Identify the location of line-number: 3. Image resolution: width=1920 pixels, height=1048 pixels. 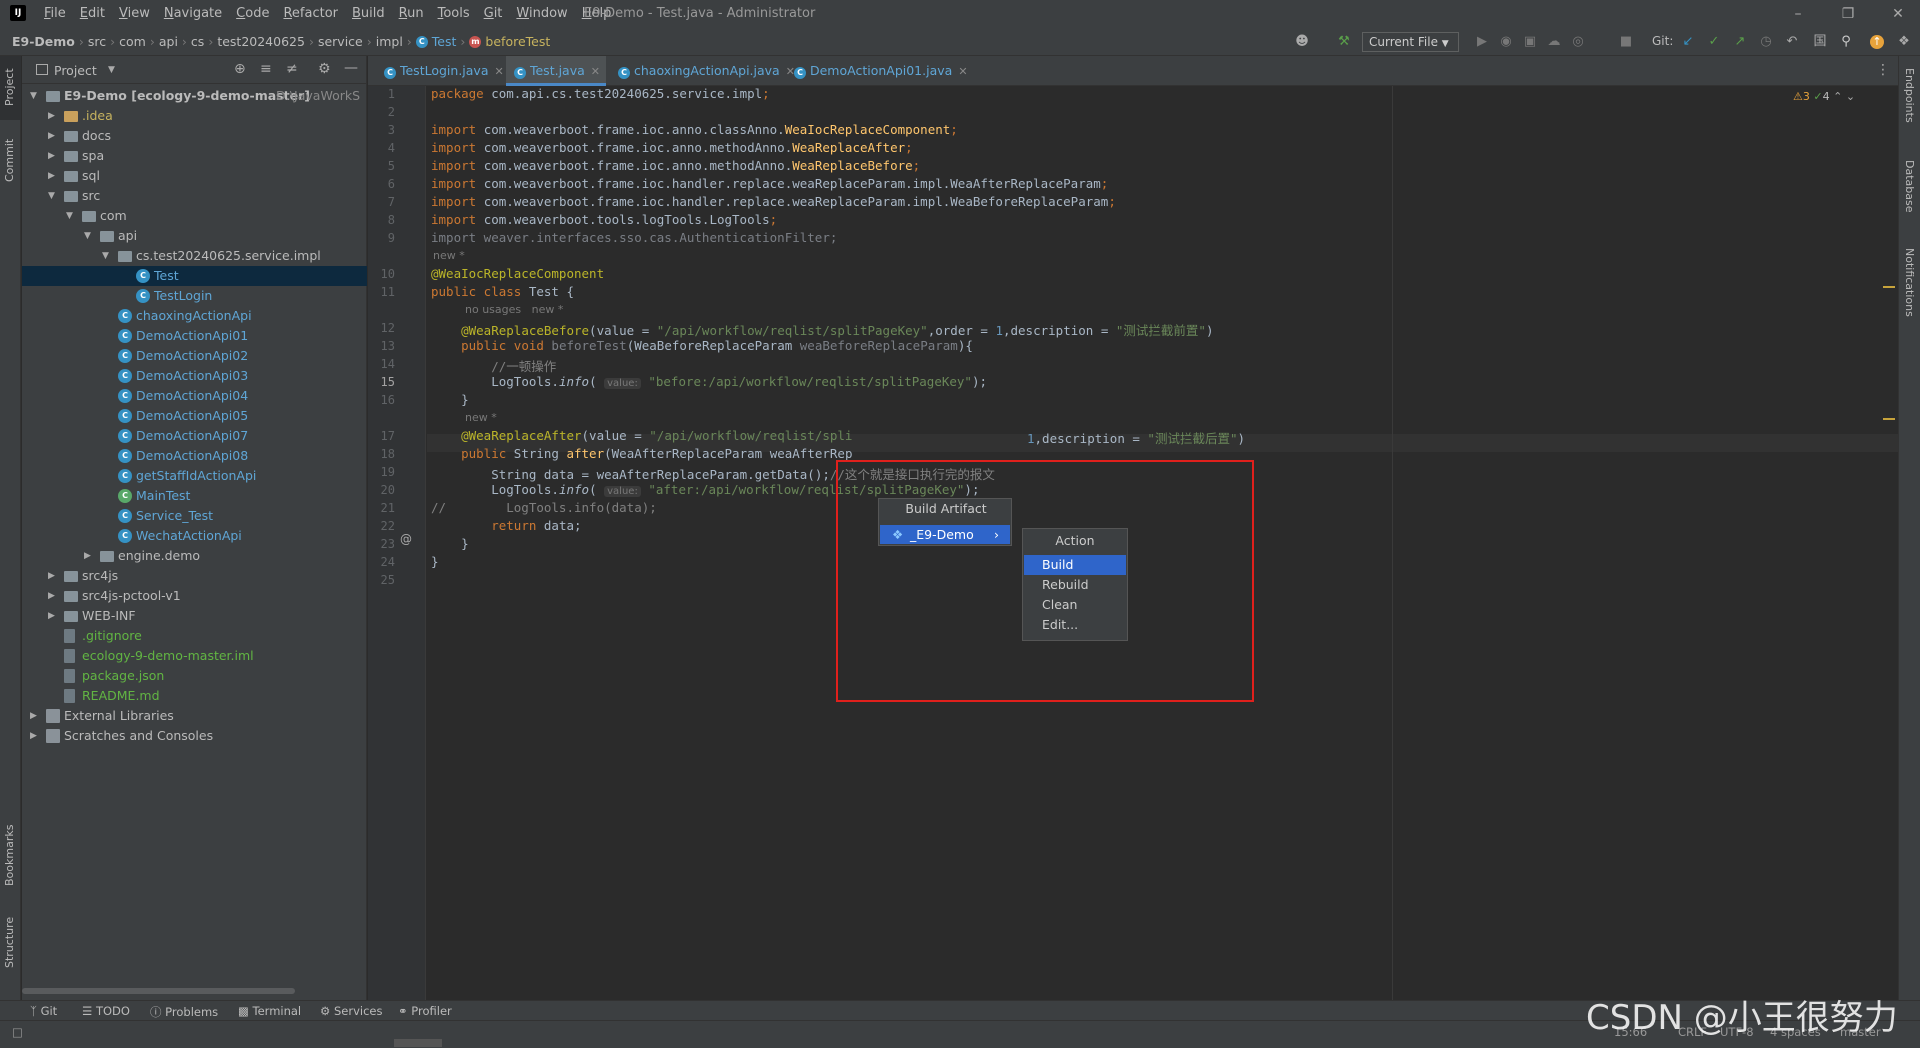
(380, 130).